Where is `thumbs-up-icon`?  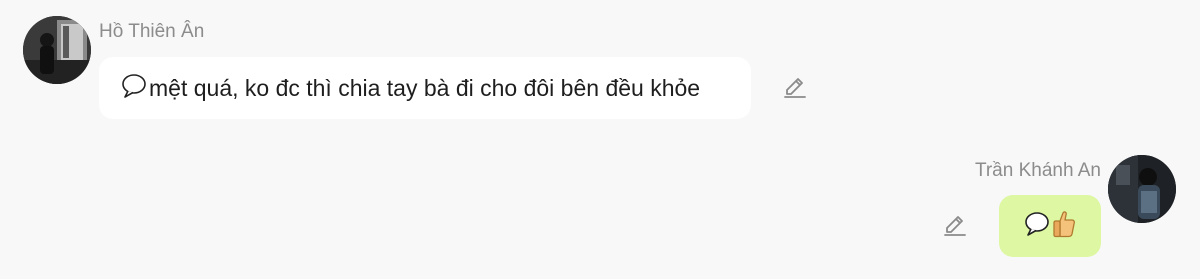 thumbs-up-icon is located at coordinates (1064, 226).